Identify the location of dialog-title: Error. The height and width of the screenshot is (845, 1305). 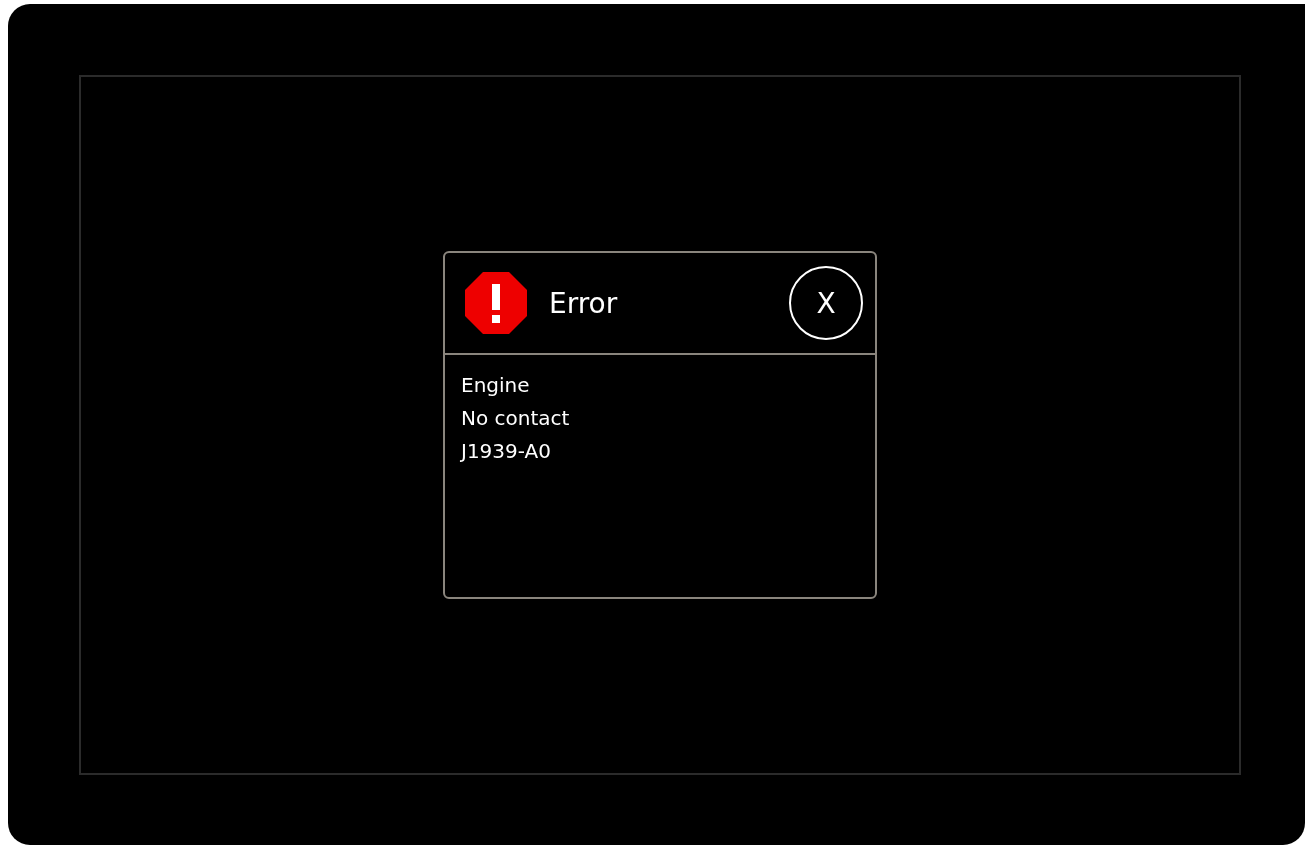
(584, 303).